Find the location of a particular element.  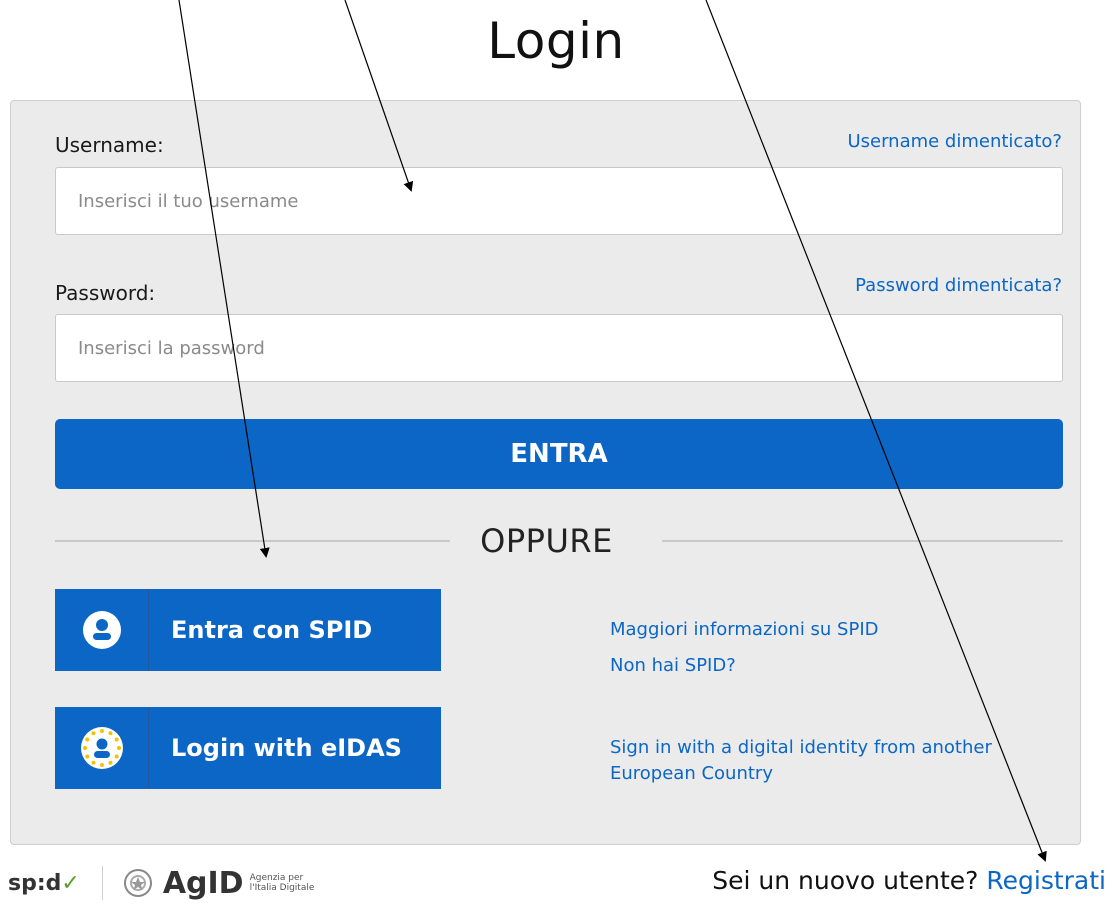

spid-more-info-link: Maggiori informazioni su SPID is located at coordinates (744, 630).